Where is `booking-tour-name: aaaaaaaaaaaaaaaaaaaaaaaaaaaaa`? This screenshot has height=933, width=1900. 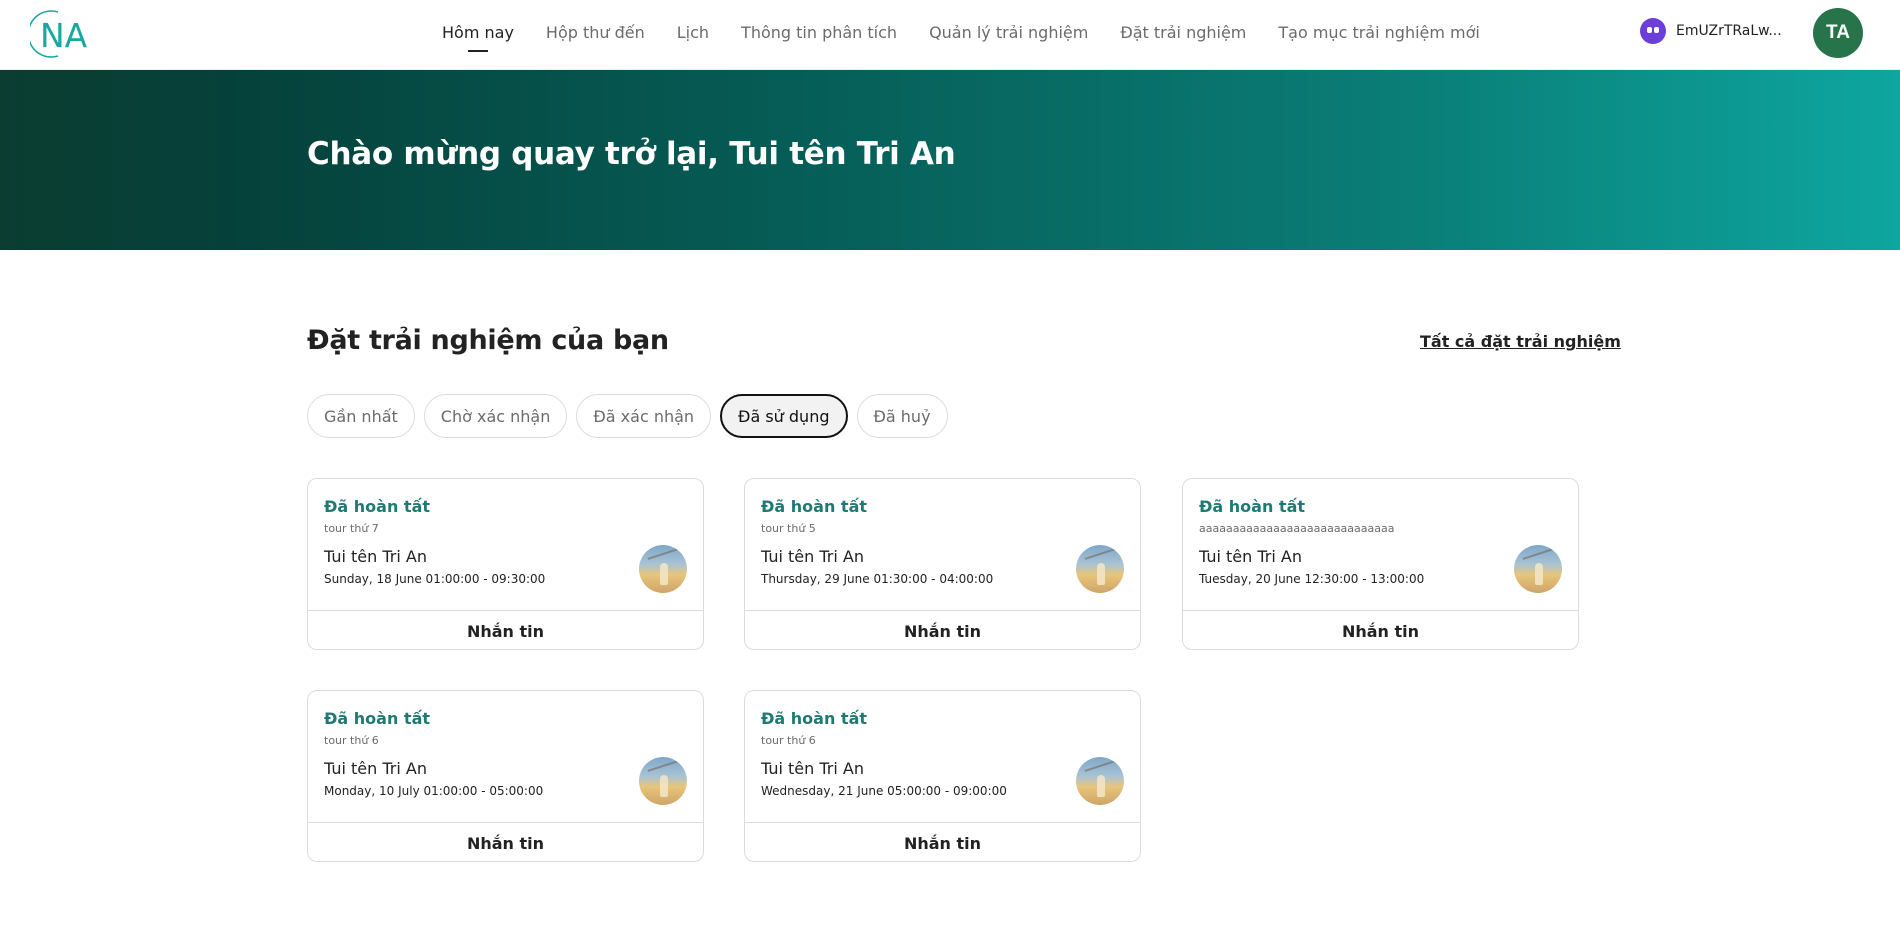
booking-tour-name: aaaaaaaaaaaaaaaaaaaaaaaaaaaaa is located at coordinates (1297, 528).